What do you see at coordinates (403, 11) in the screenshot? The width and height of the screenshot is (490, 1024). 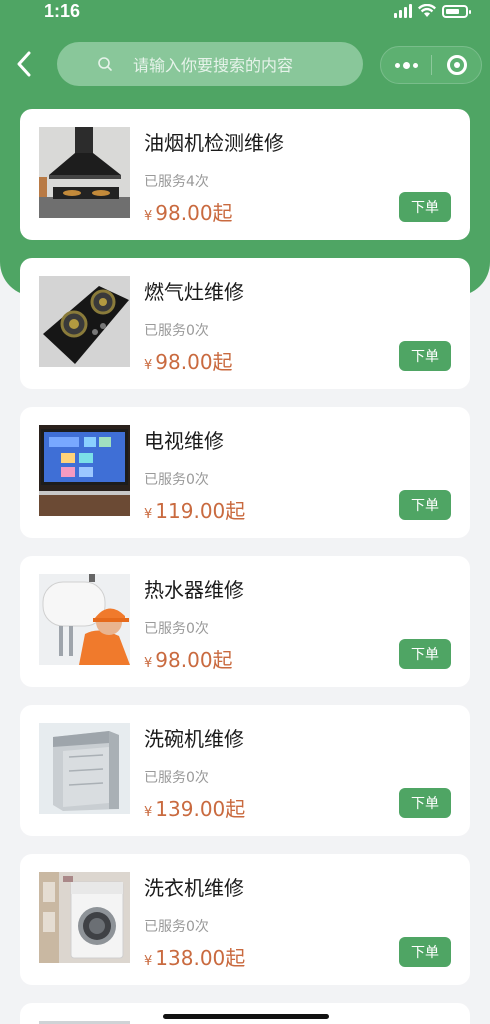 I see `signal-icon` at bounding box center [403, 11].